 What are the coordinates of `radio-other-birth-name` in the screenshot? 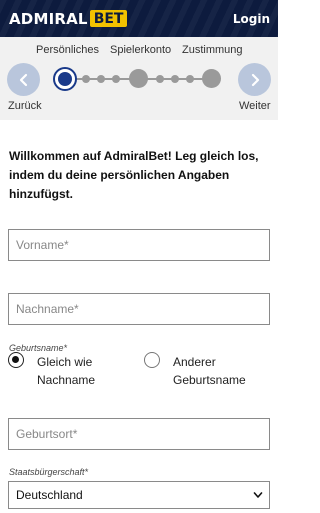 It's located at (152, 360).